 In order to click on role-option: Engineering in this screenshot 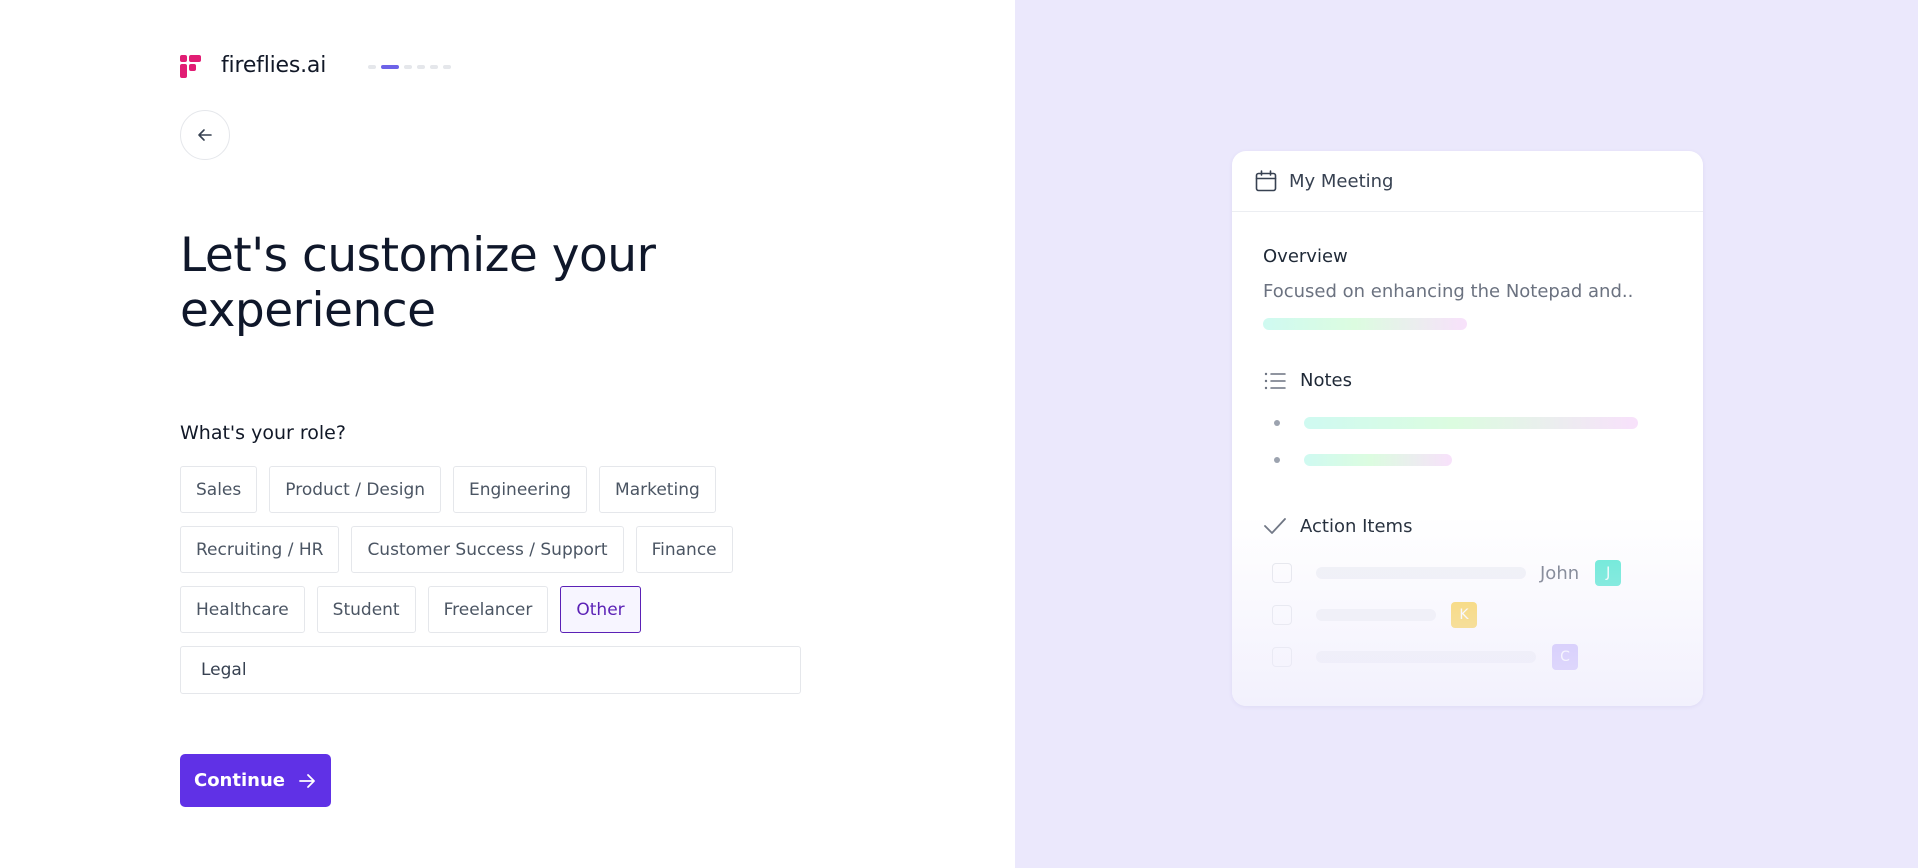, I will do `click(520, 489)`.